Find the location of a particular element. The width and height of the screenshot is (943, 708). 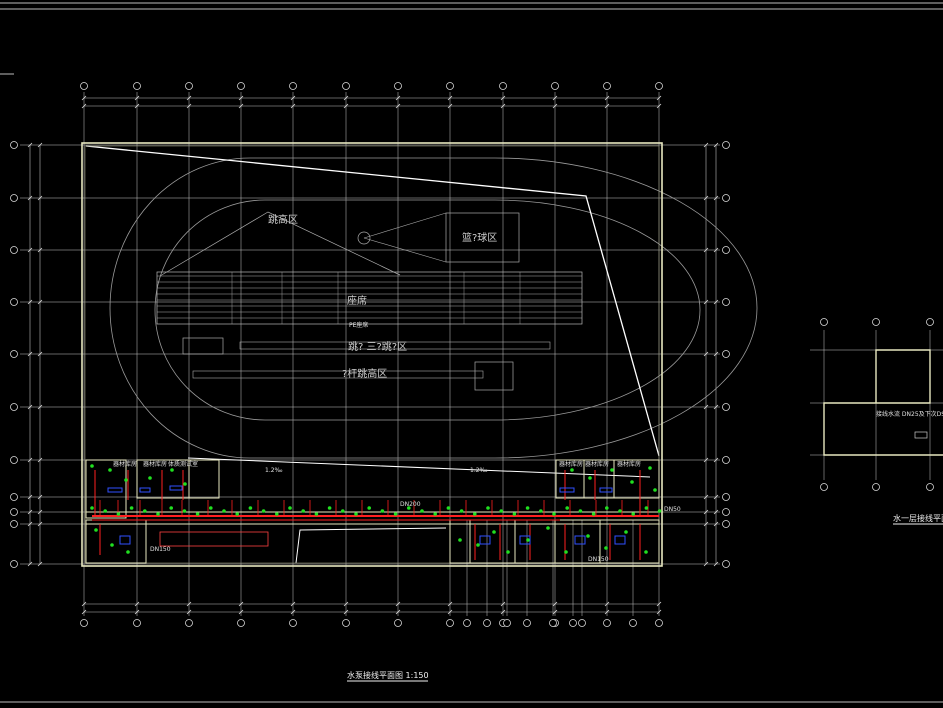

room-label-1: 器材库房 is located at coordinates (125, 464).